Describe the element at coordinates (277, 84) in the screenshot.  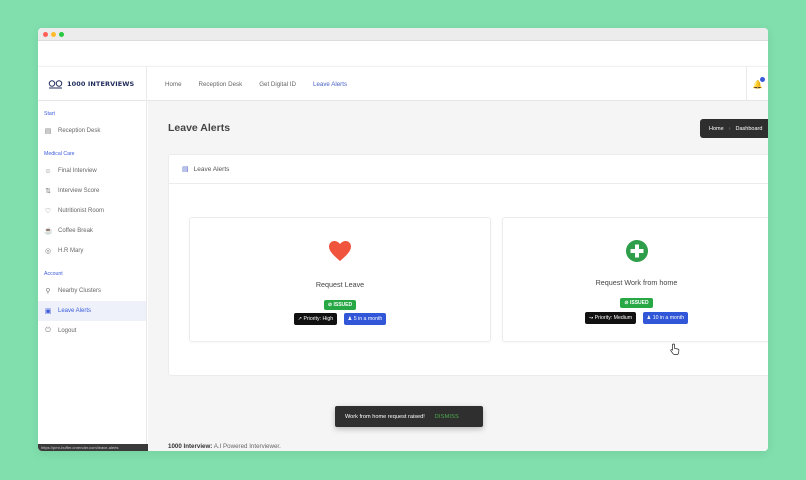
I see `nav-link-get-digital-id: Get Digital ID` at that location.